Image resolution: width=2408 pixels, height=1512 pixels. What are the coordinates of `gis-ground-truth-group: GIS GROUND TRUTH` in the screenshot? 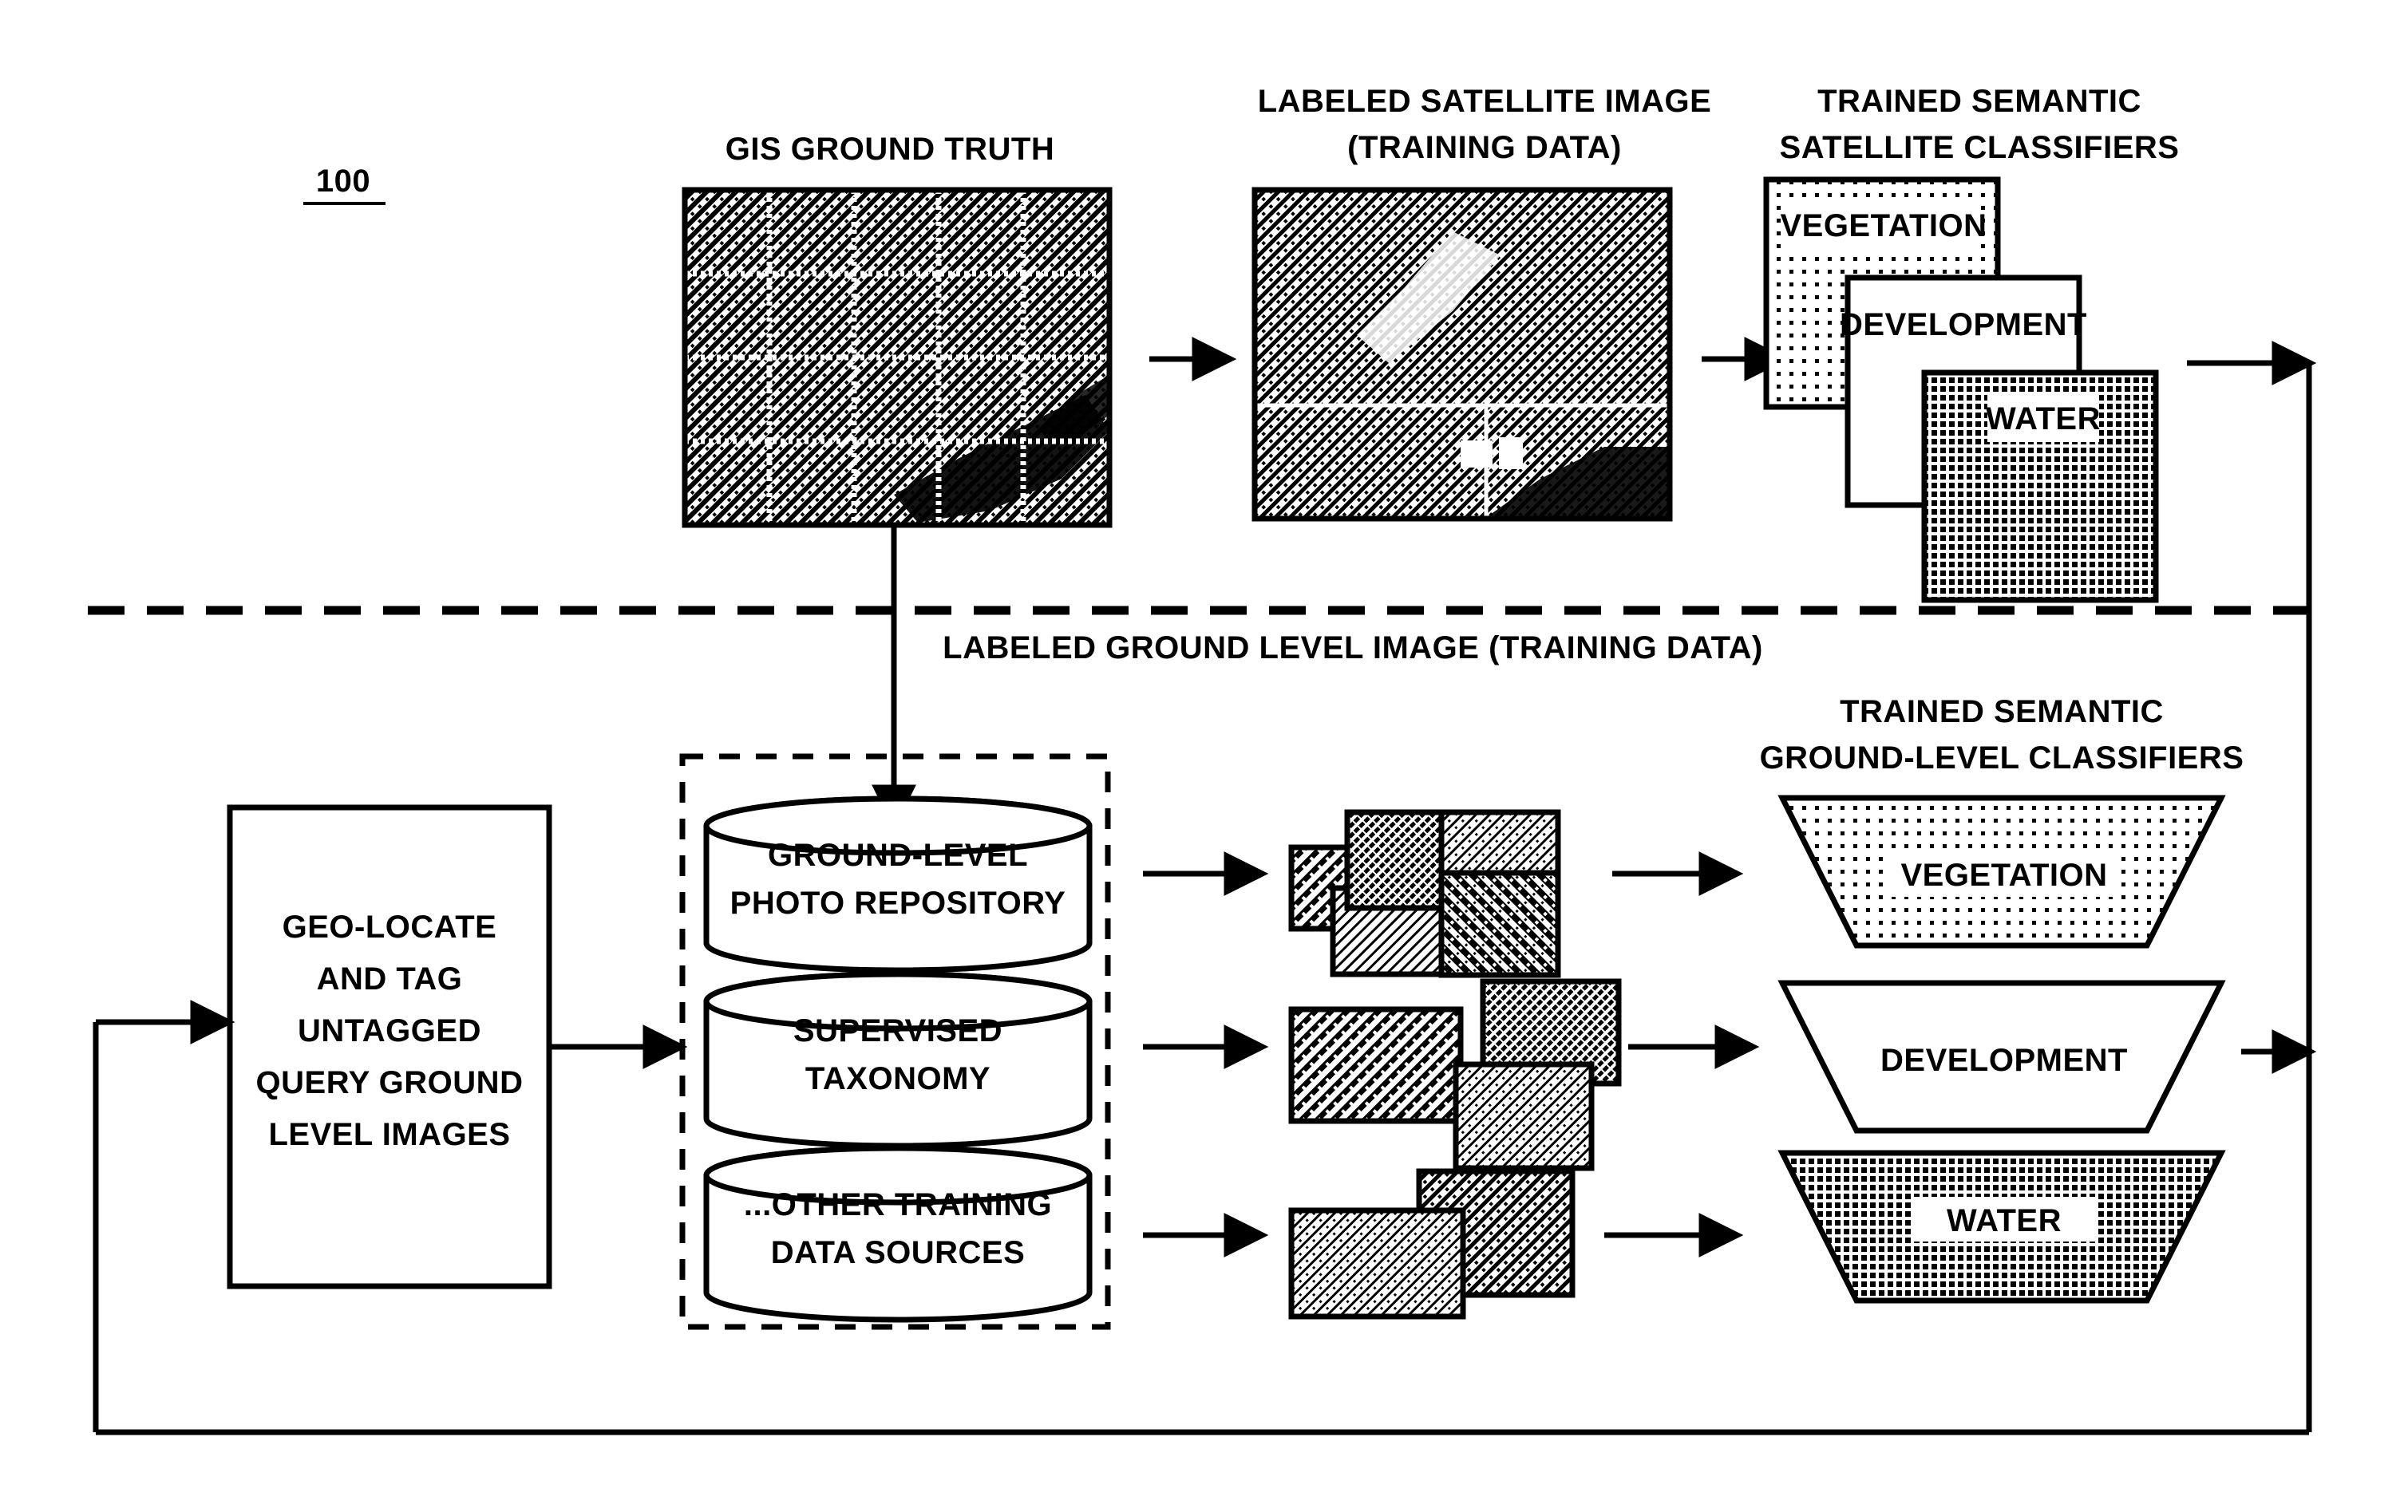 It's located at (897, 330).